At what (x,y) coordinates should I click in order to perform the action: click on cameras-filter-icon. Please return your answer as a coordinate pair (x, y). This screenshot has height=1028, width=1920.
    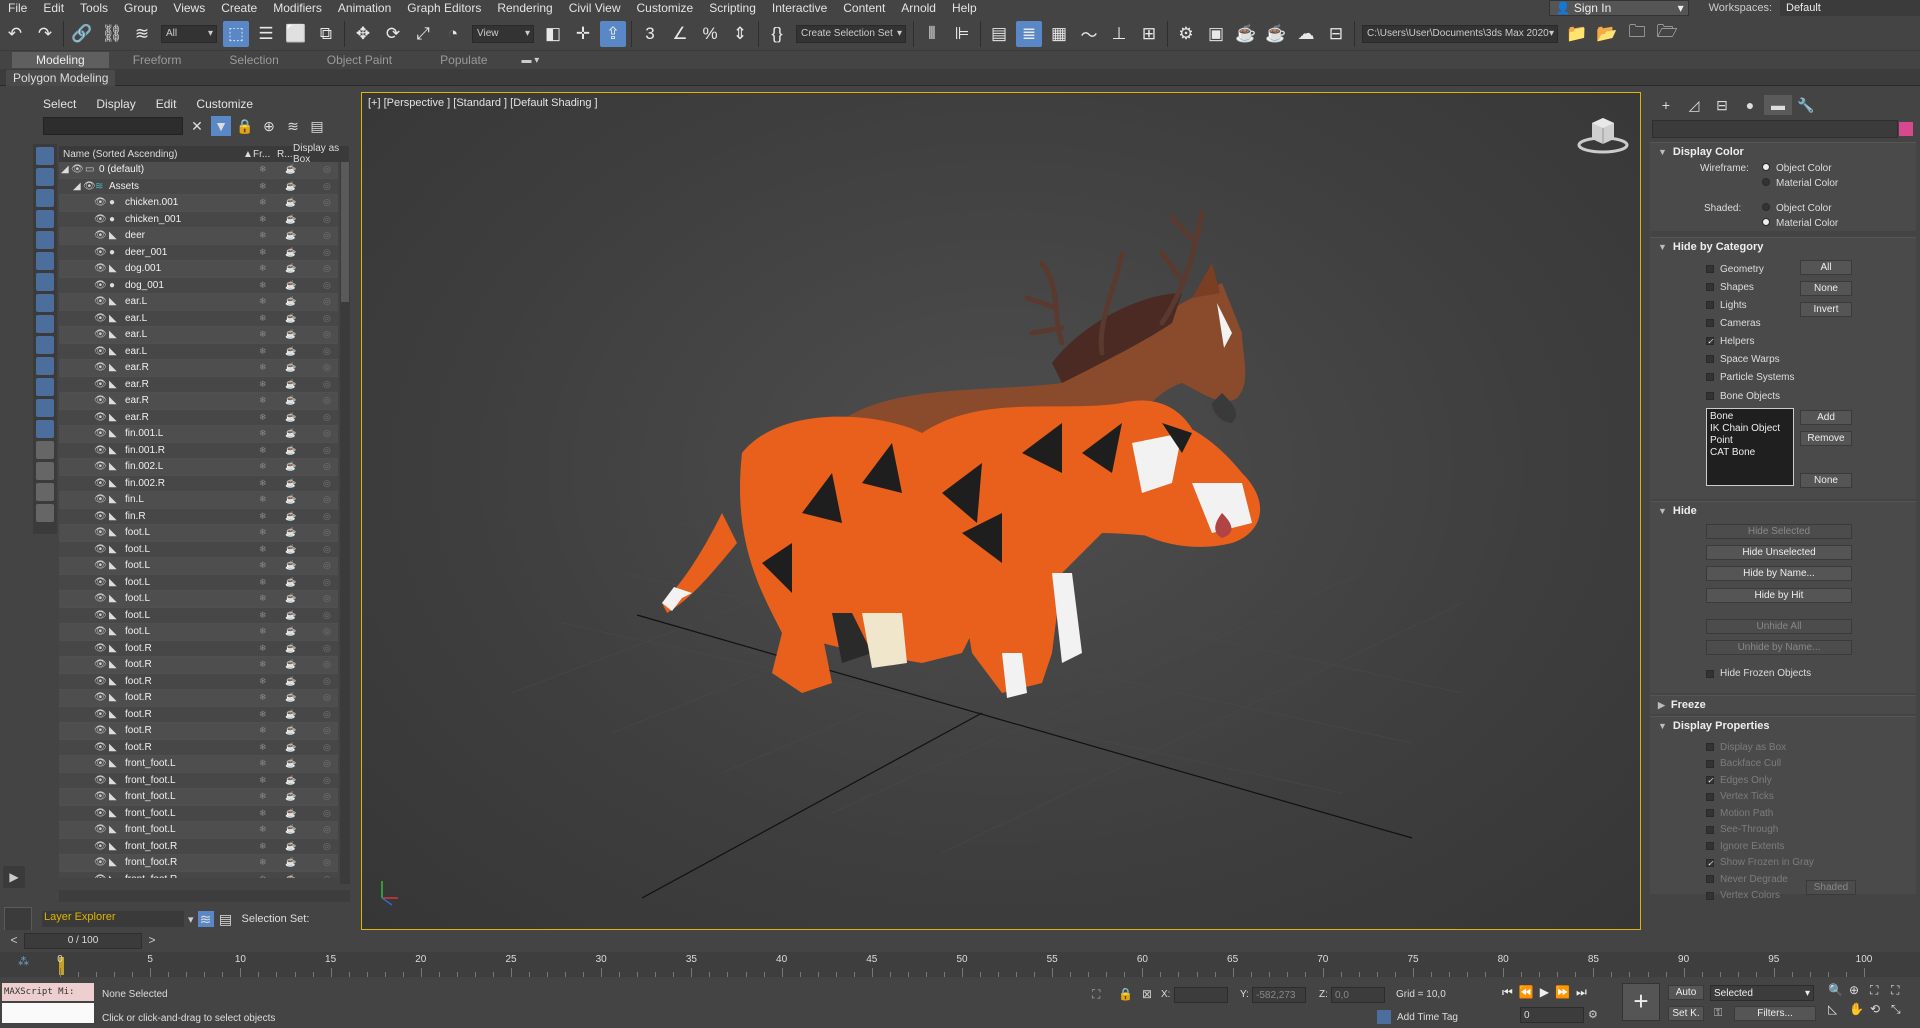
    Looking at the image, I should click on (45, 219).